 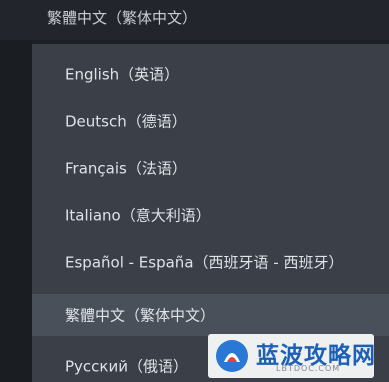 I want to click on language-option-english: English（英语）, so click(x=210, y=64).